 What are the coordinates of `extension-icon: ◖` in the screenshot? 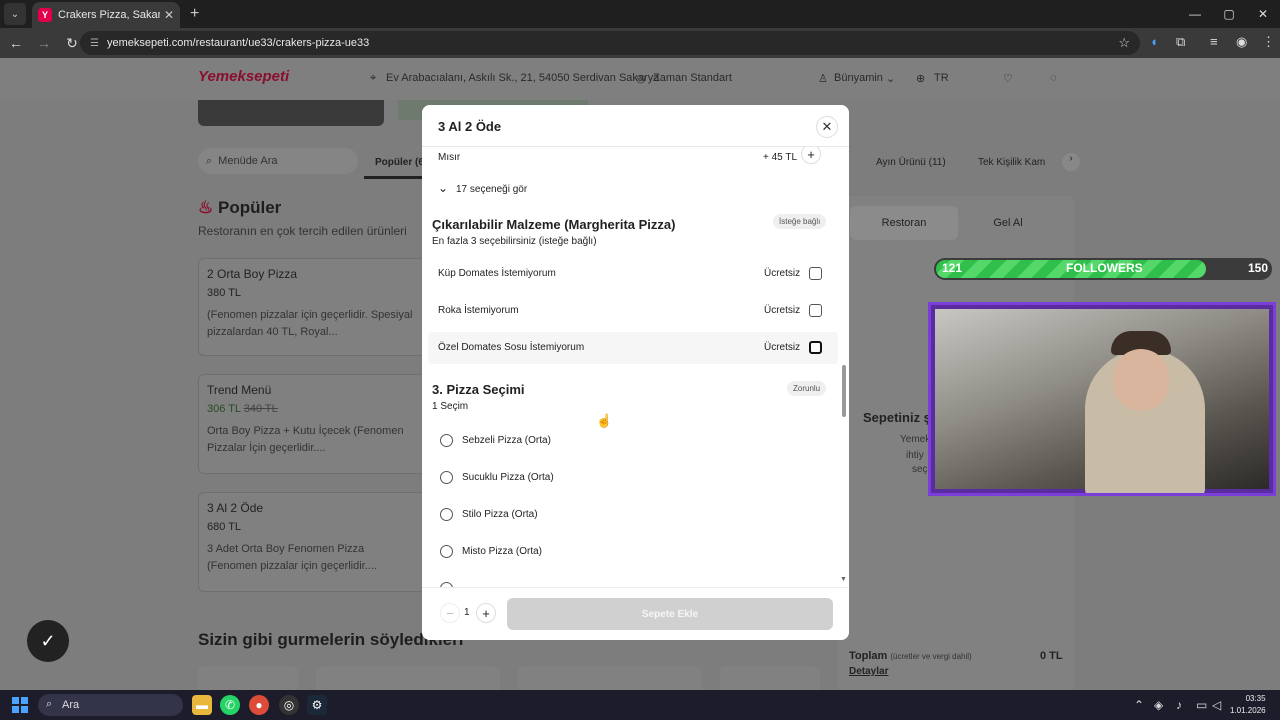 It's located at (1154, 41).